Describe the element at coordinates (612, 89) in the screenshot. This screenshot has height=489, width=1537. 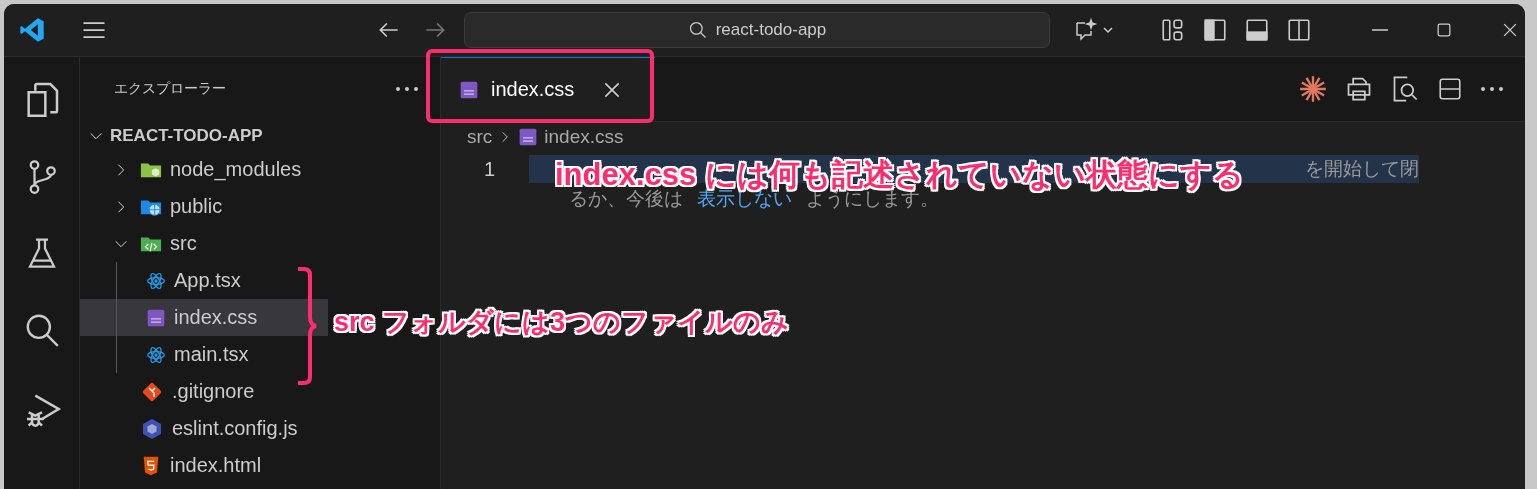
I see `close-icon` at that location.